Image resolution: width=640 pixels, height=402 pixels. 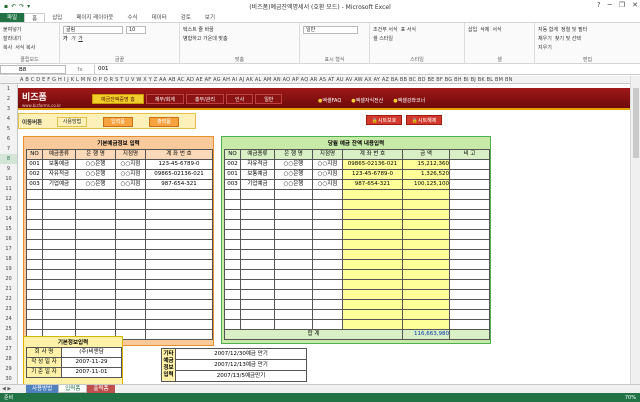 What do you see at coordinates (118, 122) in the screenshot?
I see `input-form-button: 입력폼` at bounding box center [118, 122].